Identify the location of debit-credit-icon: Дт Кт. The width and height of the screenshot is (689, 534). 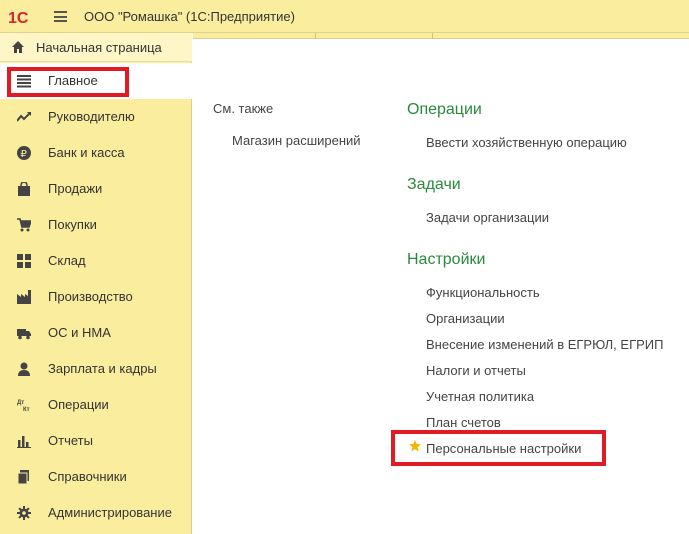
(23, 406).